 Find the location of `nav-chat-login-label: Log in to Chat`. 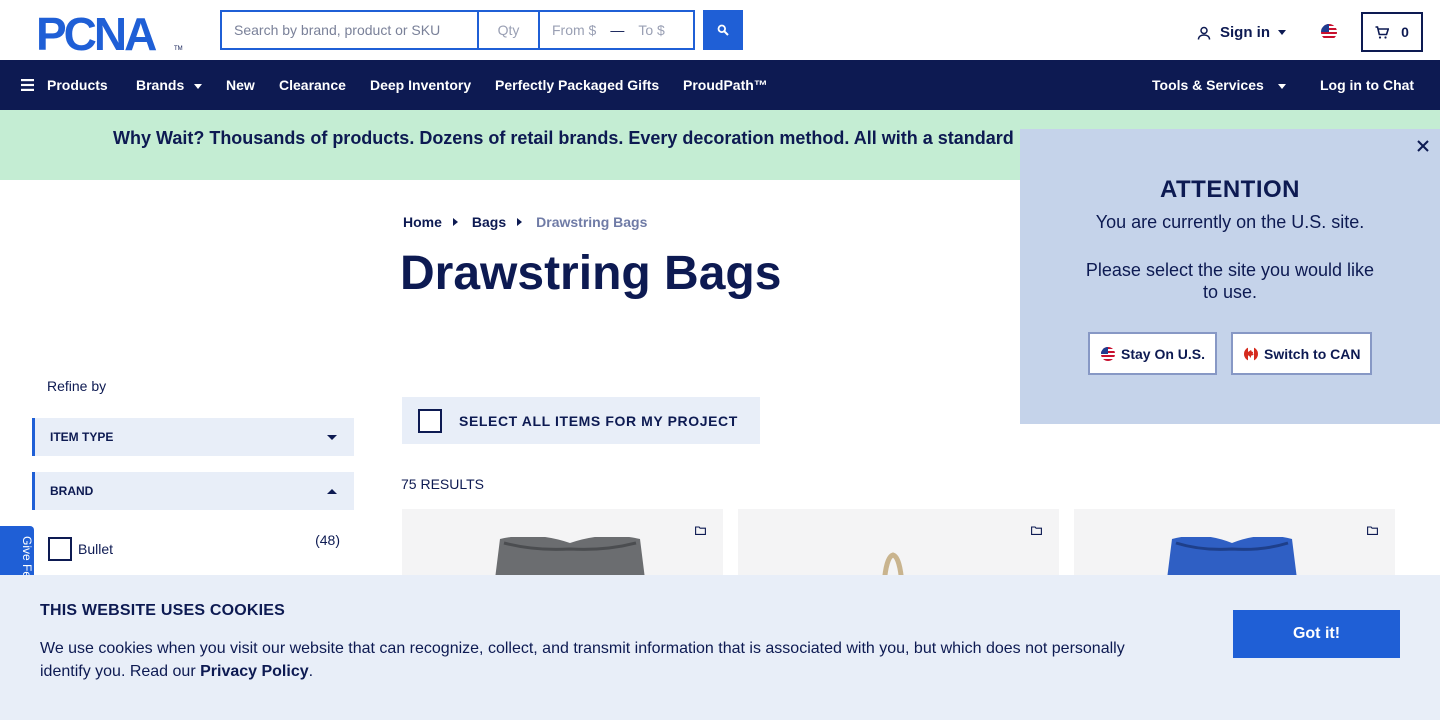

nav-chat-login-label: Log in to Chat is located at coordinates (1367, 85).